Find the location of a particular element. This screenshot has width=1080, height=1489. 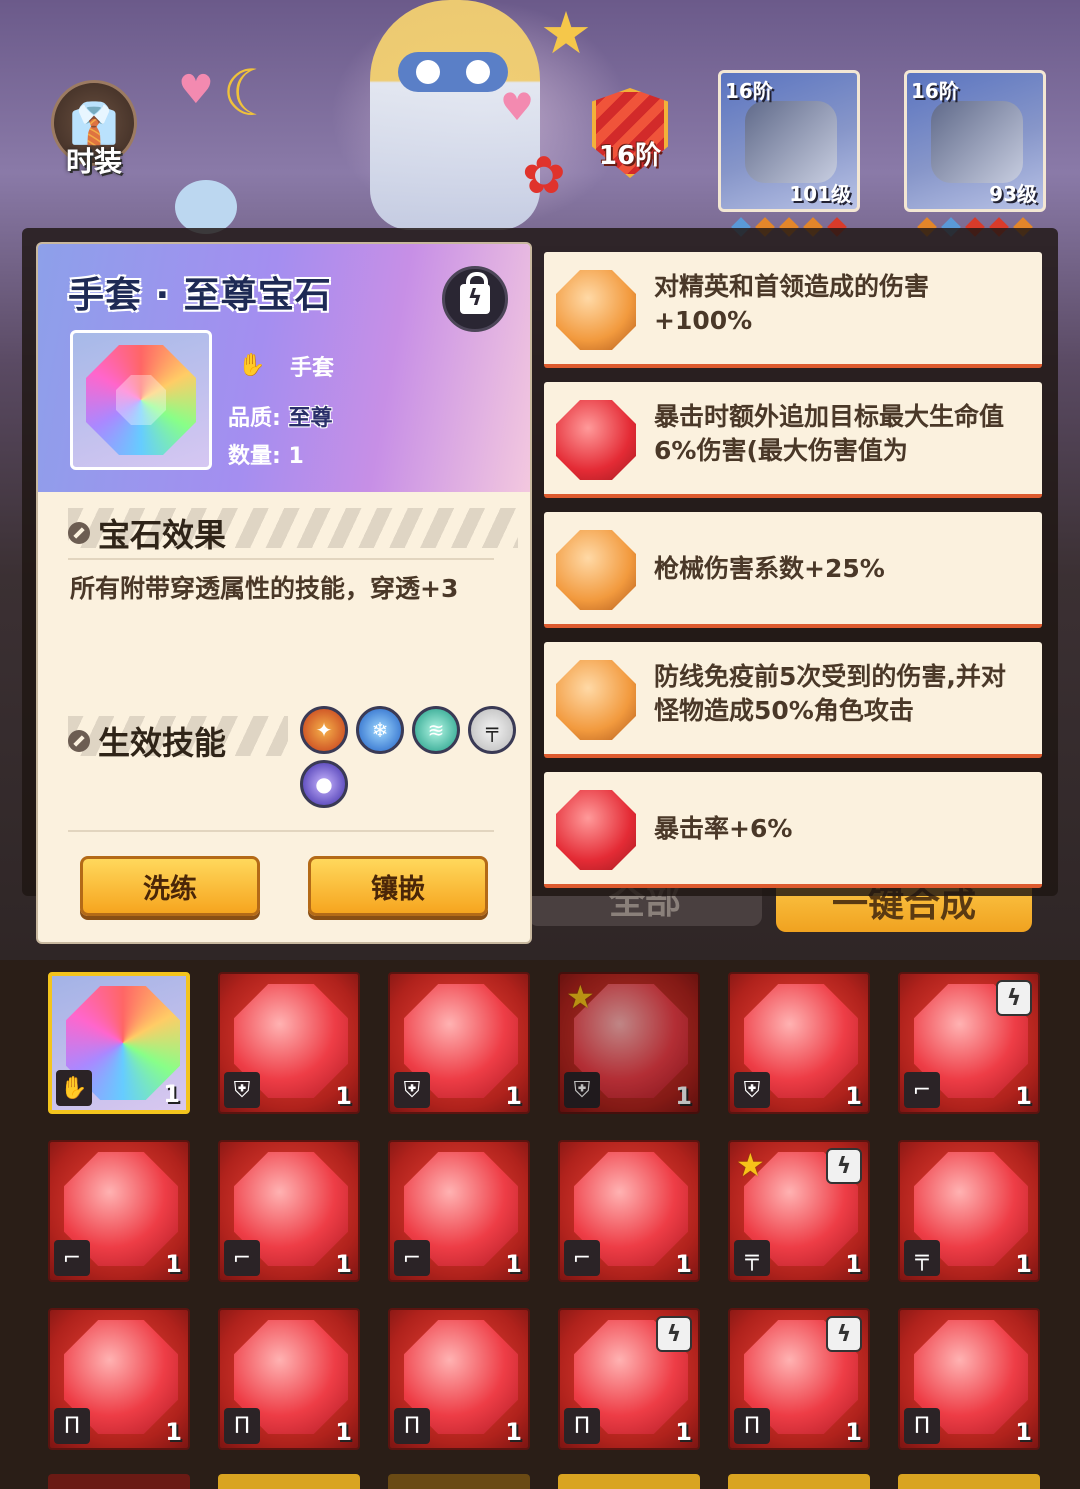

attribute-text: 暴击时额外追加目标最大生命值6%伤害(最大伤害值为 is located at coordinates (829, 433).